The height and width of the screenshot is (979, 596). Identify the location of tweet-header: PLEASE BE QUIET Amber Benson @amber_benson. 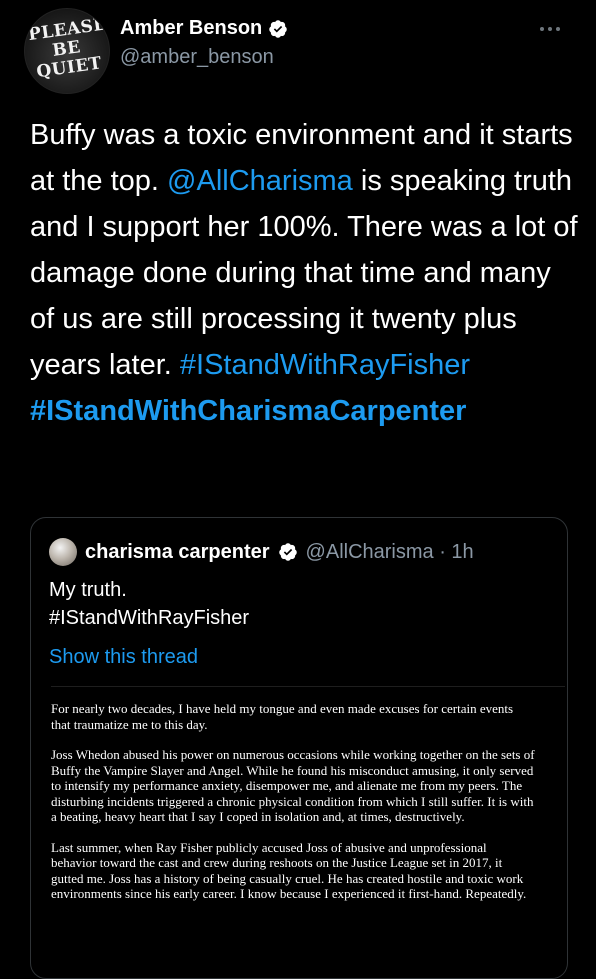
(298, 47).